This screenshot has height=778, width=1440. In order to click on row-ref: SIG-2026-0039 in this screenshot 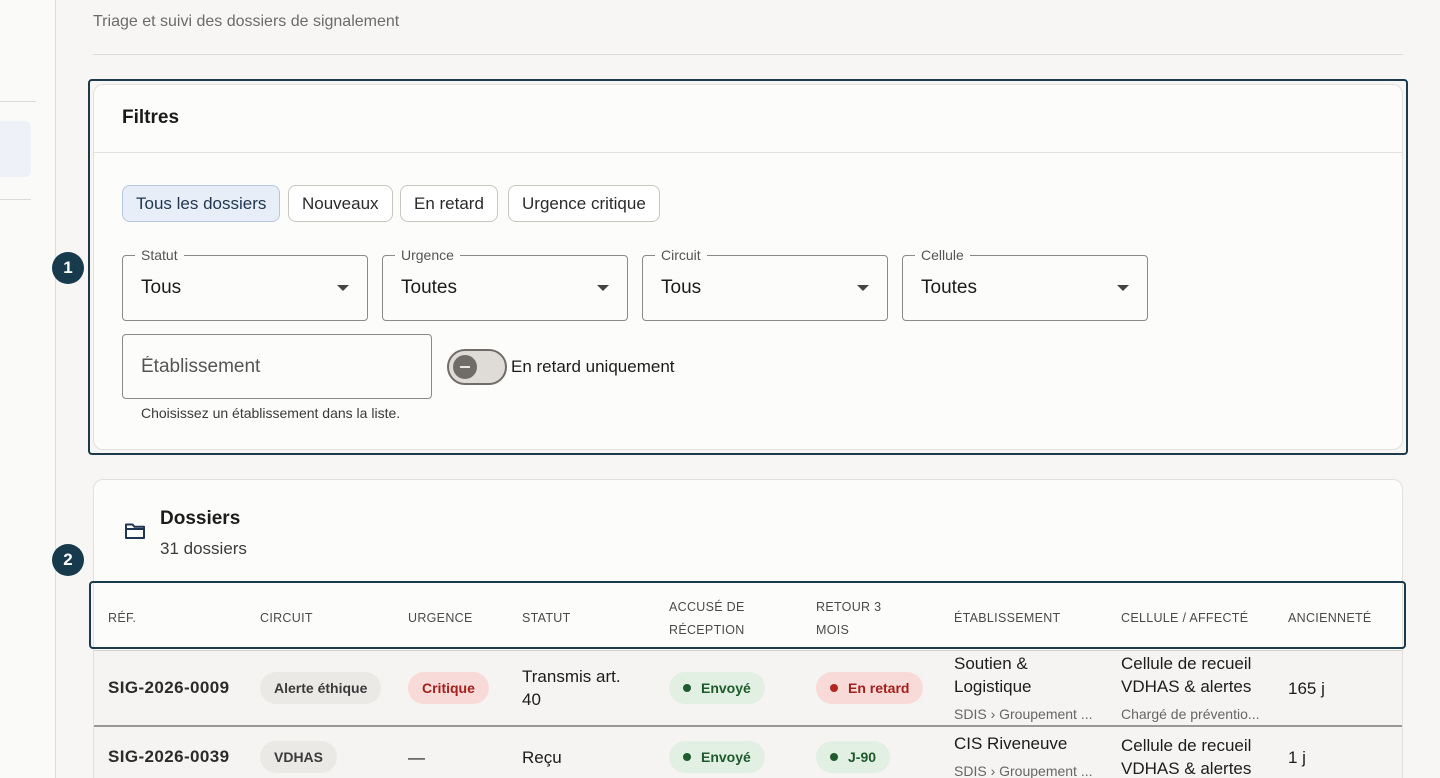, I will do `click(168, 757)`.